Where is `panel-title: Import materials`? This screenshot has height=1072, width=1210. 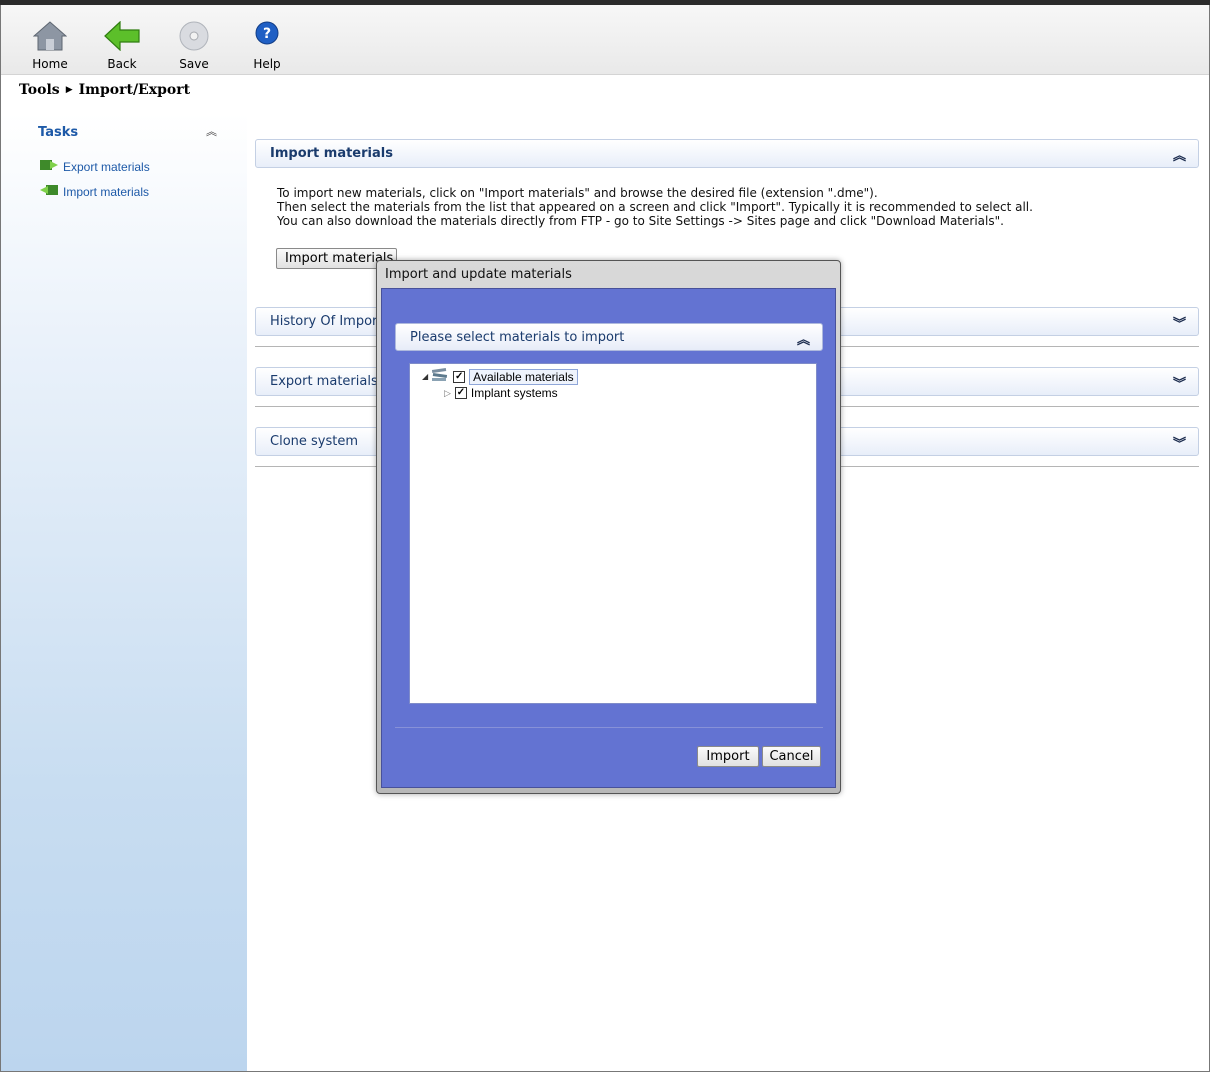
panel-title: Import materials is located at coordinates (331, 153).